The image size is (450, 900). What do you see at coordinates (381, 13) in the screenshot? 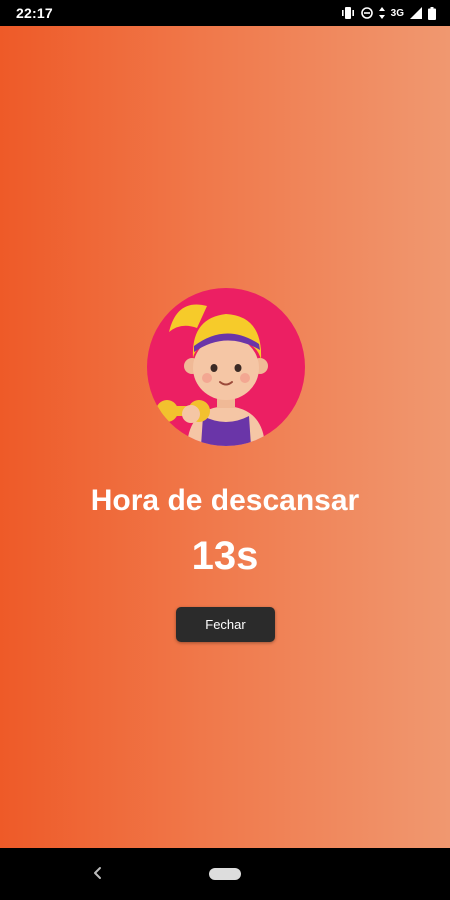
I see `data-arrows-icon` at bounding box center [381, 13].